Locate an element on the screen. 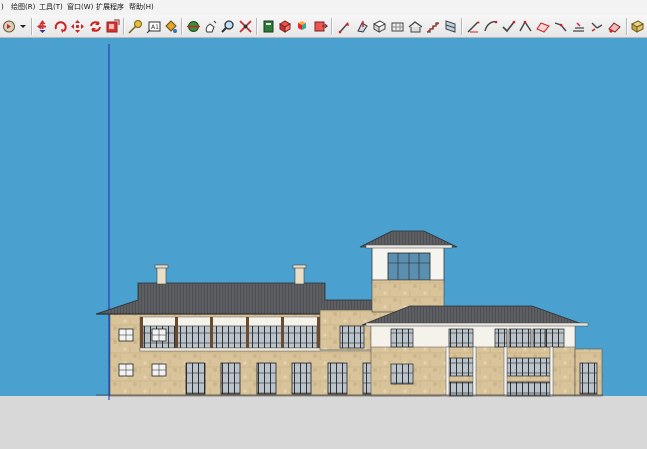  layers-tool is located at coordinates (344, 26).